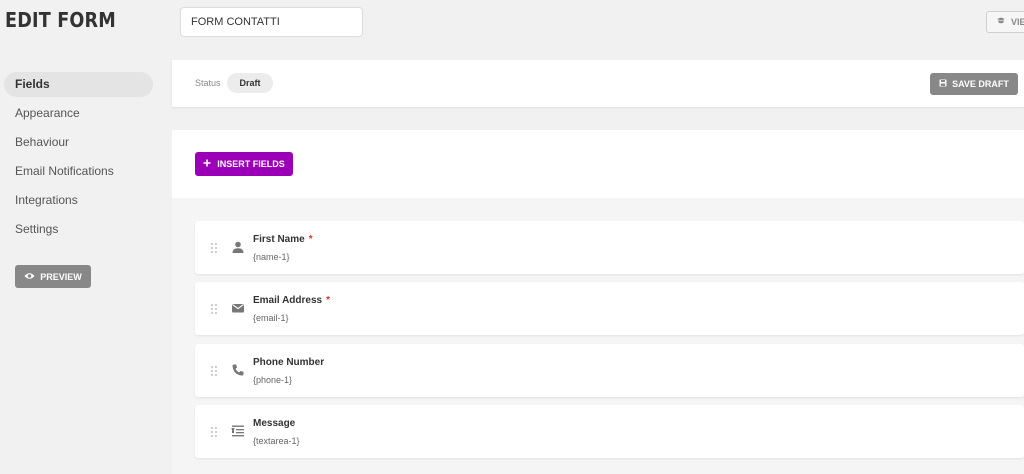 Image resolution: width=1024 pixels, height=474 pixels. Describe the element at coordinates (598, 164) in the screenshot. I see `builder-toolbar: INSERT FIELDS` at that location.